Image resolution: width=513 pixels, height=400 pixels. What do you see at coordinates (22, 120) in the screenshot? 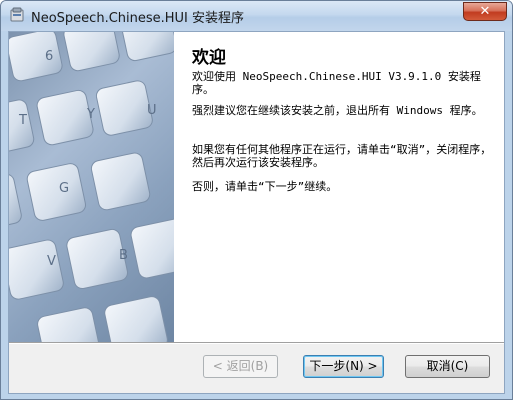
I see `key-label-t: T` at bounding box center [22, 120].